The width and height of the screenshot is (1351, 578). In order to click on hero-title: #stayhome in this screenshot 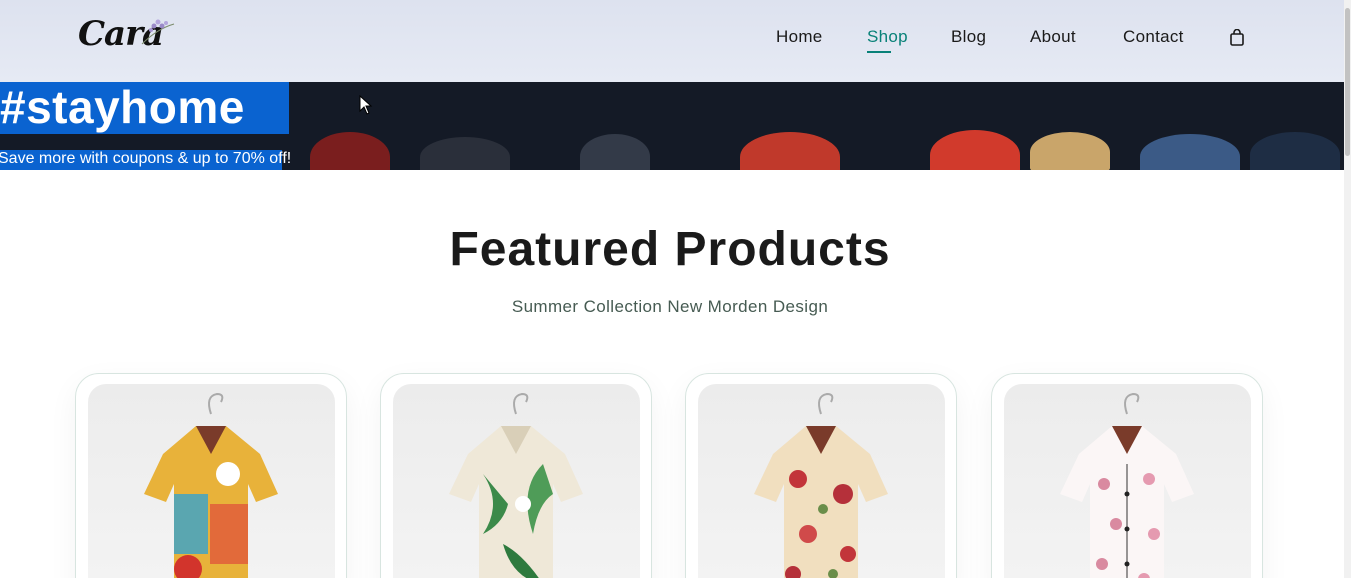, I will do `click(122, 107)`.